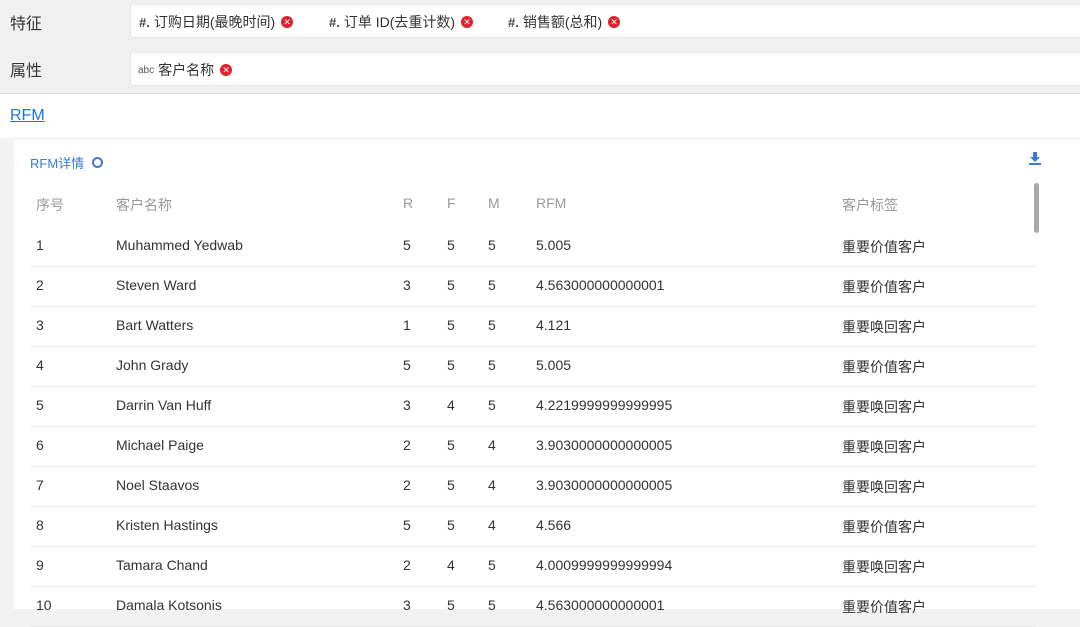  Describe the element at coordinates (407, 325) in the screenshot. I see `row-r-score: 1` at that location.